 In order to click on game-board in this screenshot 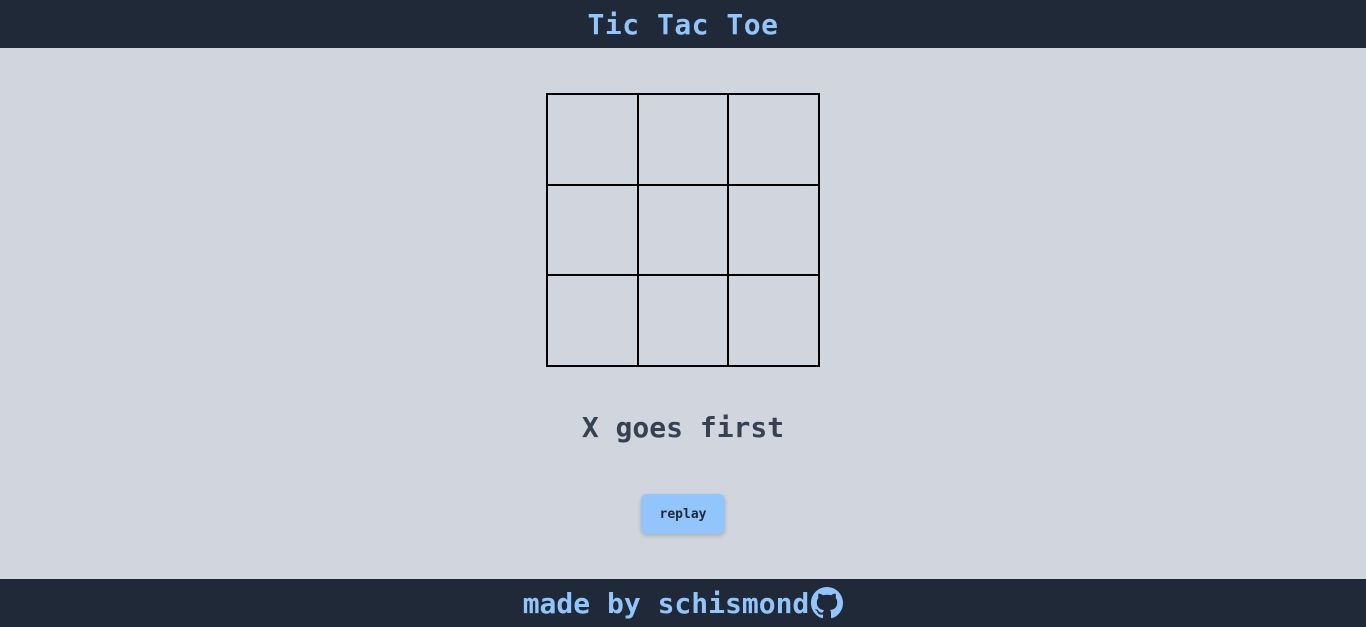, I will do `click(683, 230)`.